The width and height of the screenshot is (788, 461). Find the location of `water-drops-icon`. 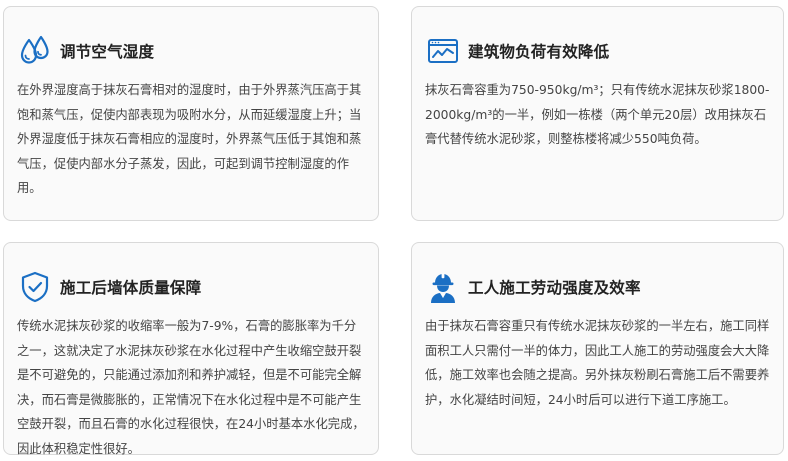

water-drops-icon is located at coordinates (35, 51).